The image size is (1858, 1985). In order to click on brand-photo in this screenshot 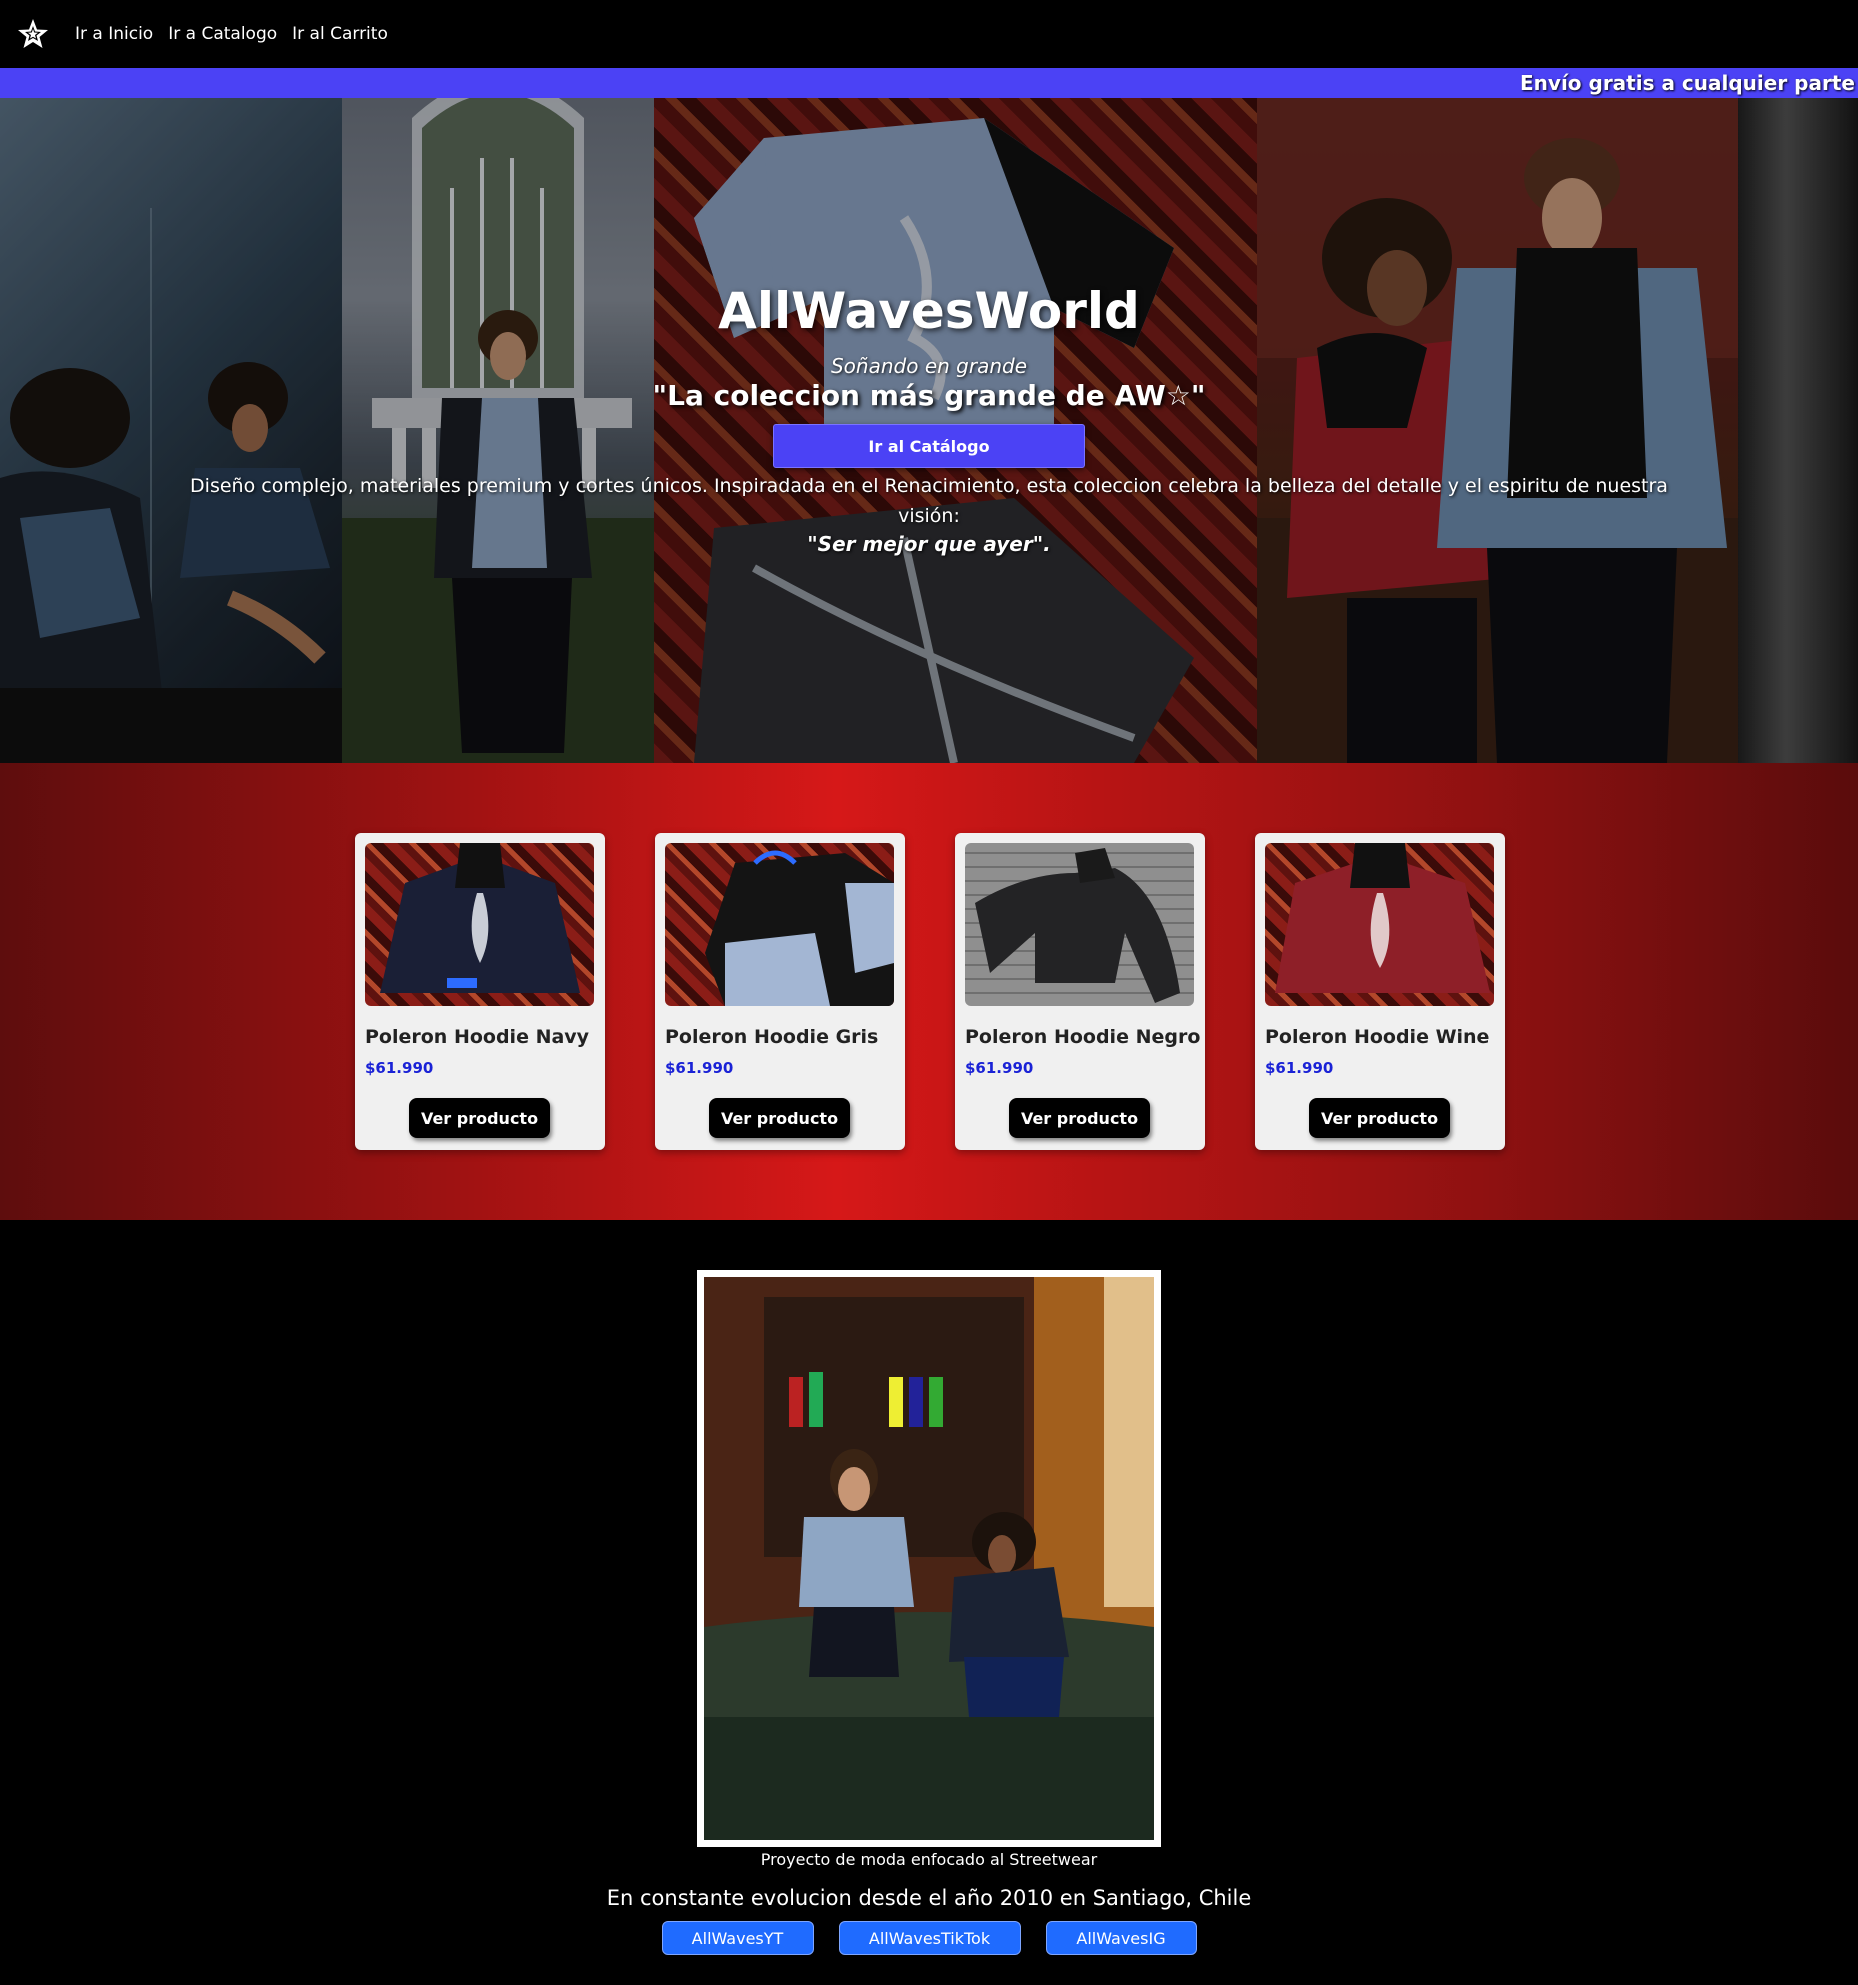, I will do `click(929, 1558)`.